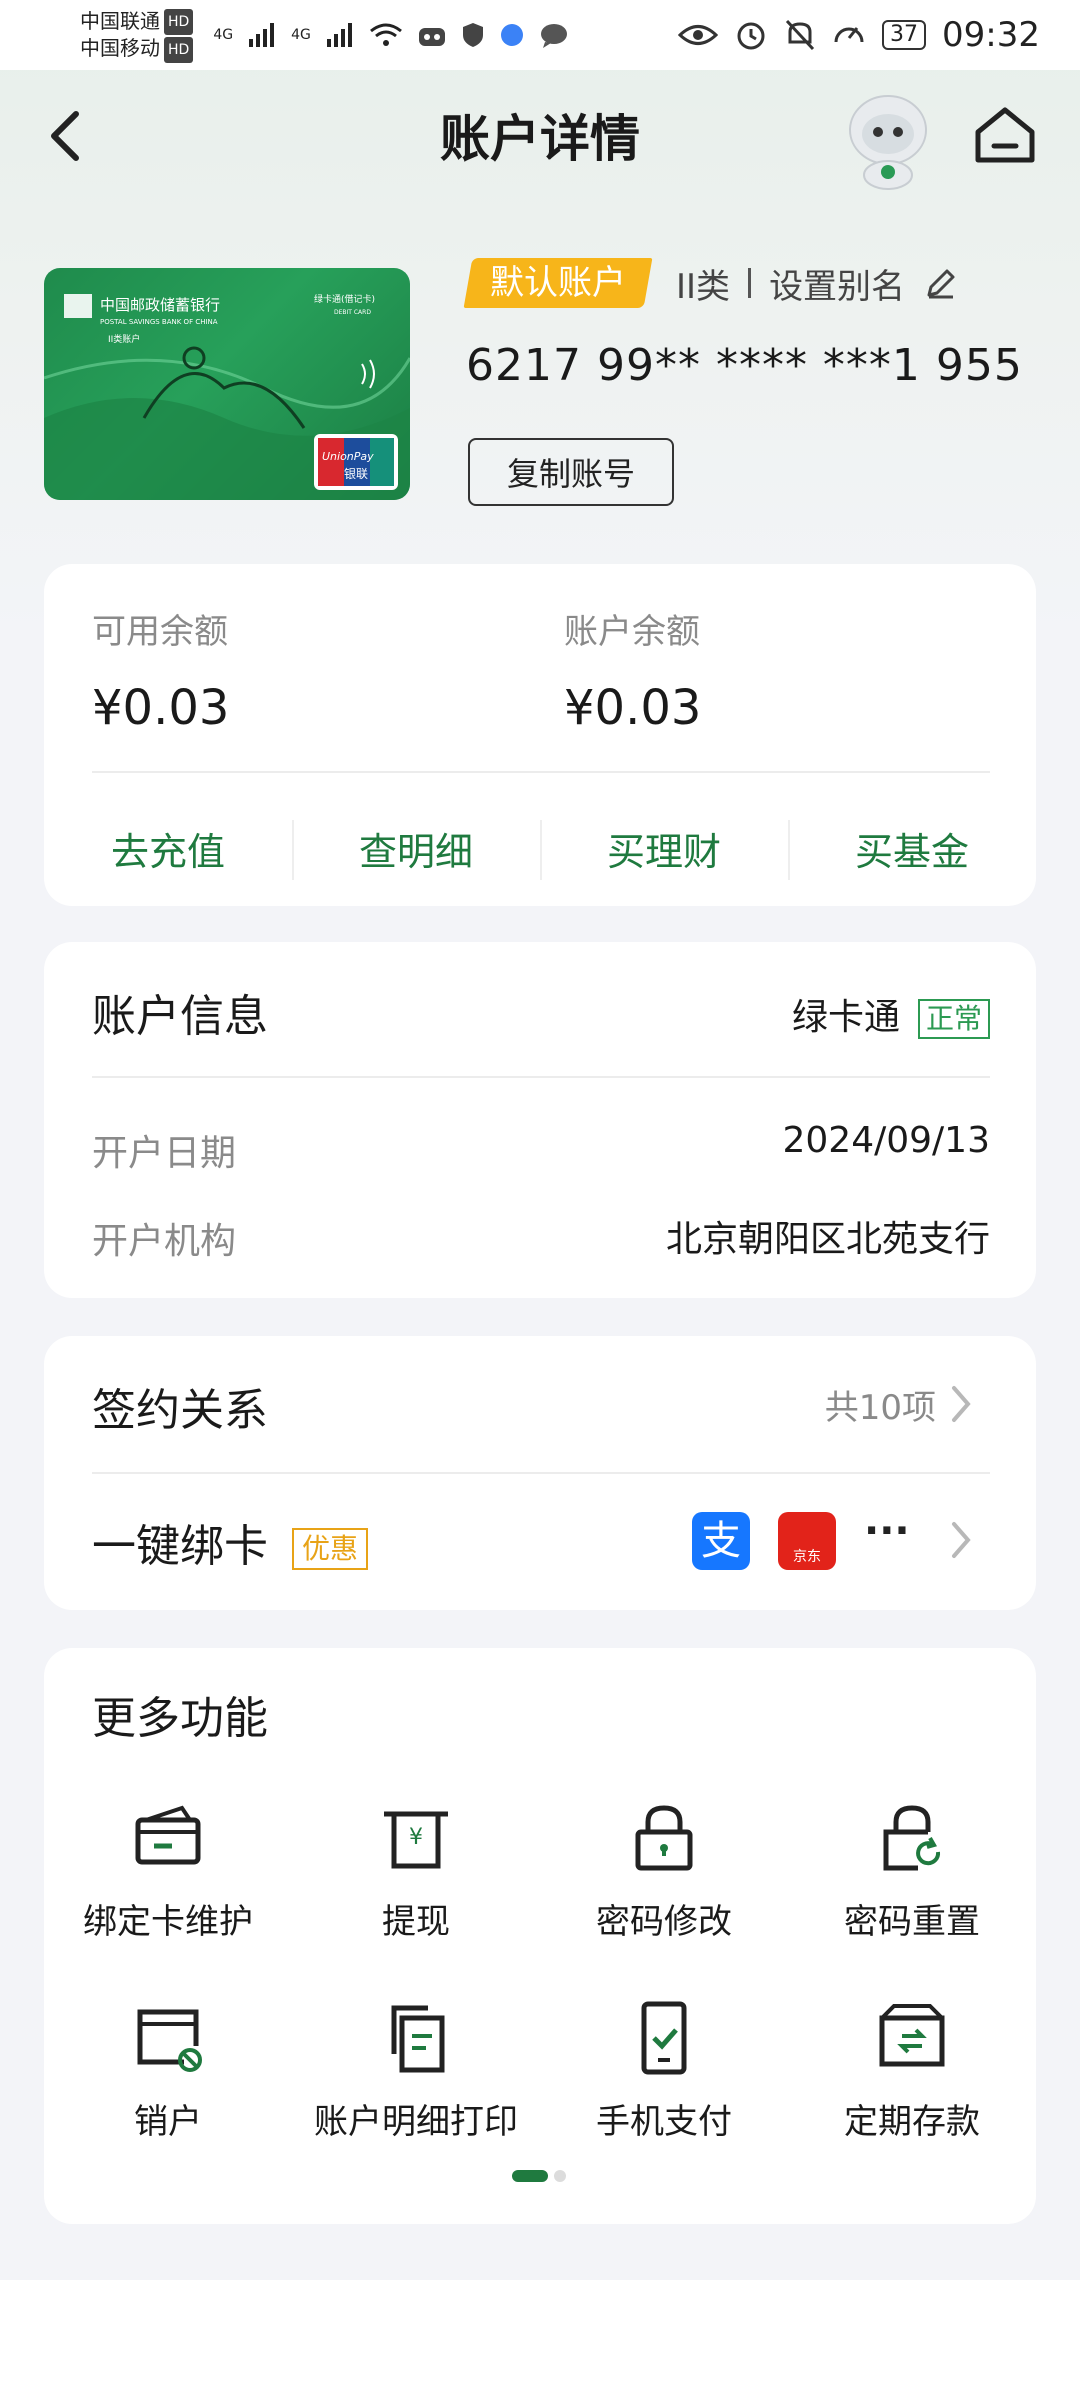 The image size is (1080, 2400). What do you see at coordinates (511, 35) in the screenshot?
I see `browser-icon` at bounding box center [511, 35].